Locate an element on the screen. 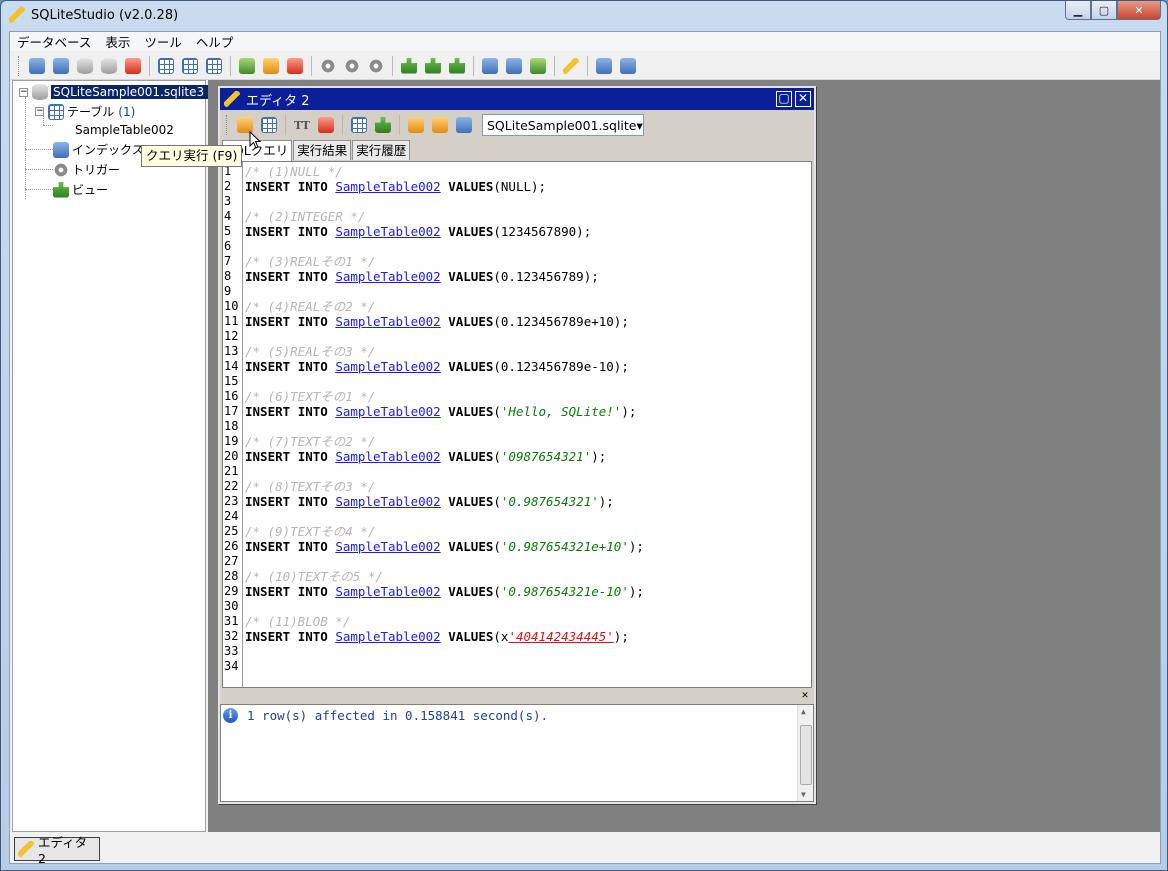 The height and width of the screenshot is (871, 1168). line-number: 25 is located at coordinates (231, 531).